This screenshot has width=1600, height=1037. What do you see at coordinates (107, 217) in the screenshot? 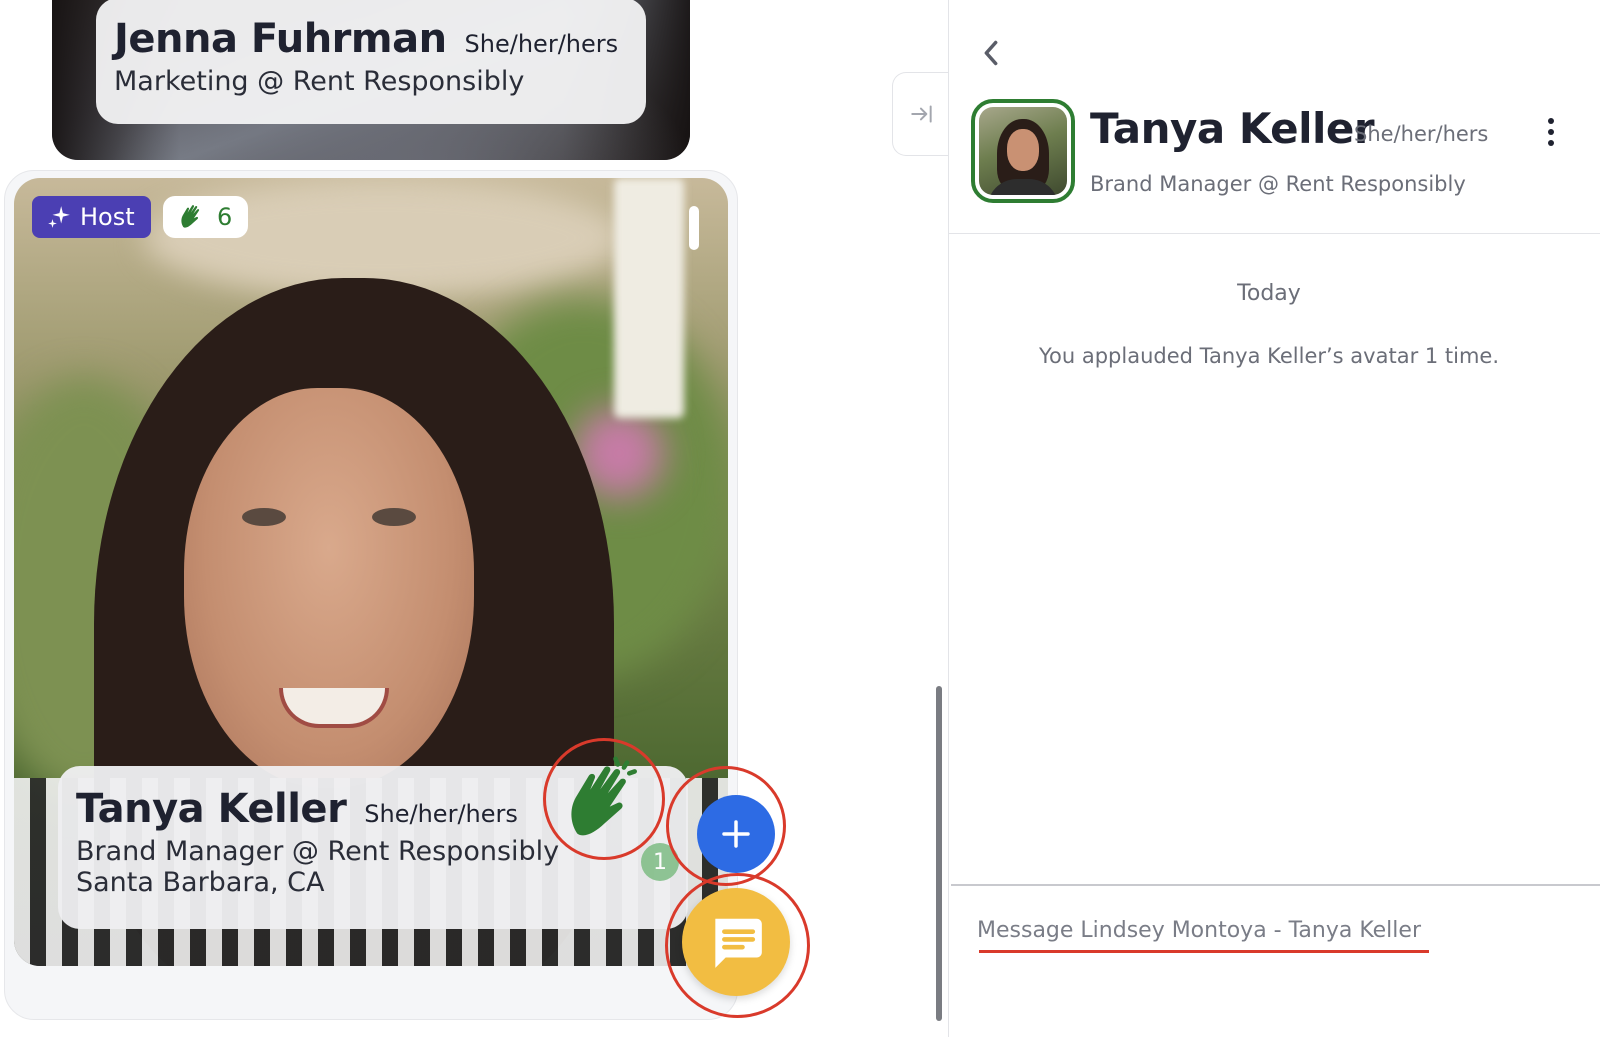
I see `host-badge-label: Host` at bounding box center [107, 217].